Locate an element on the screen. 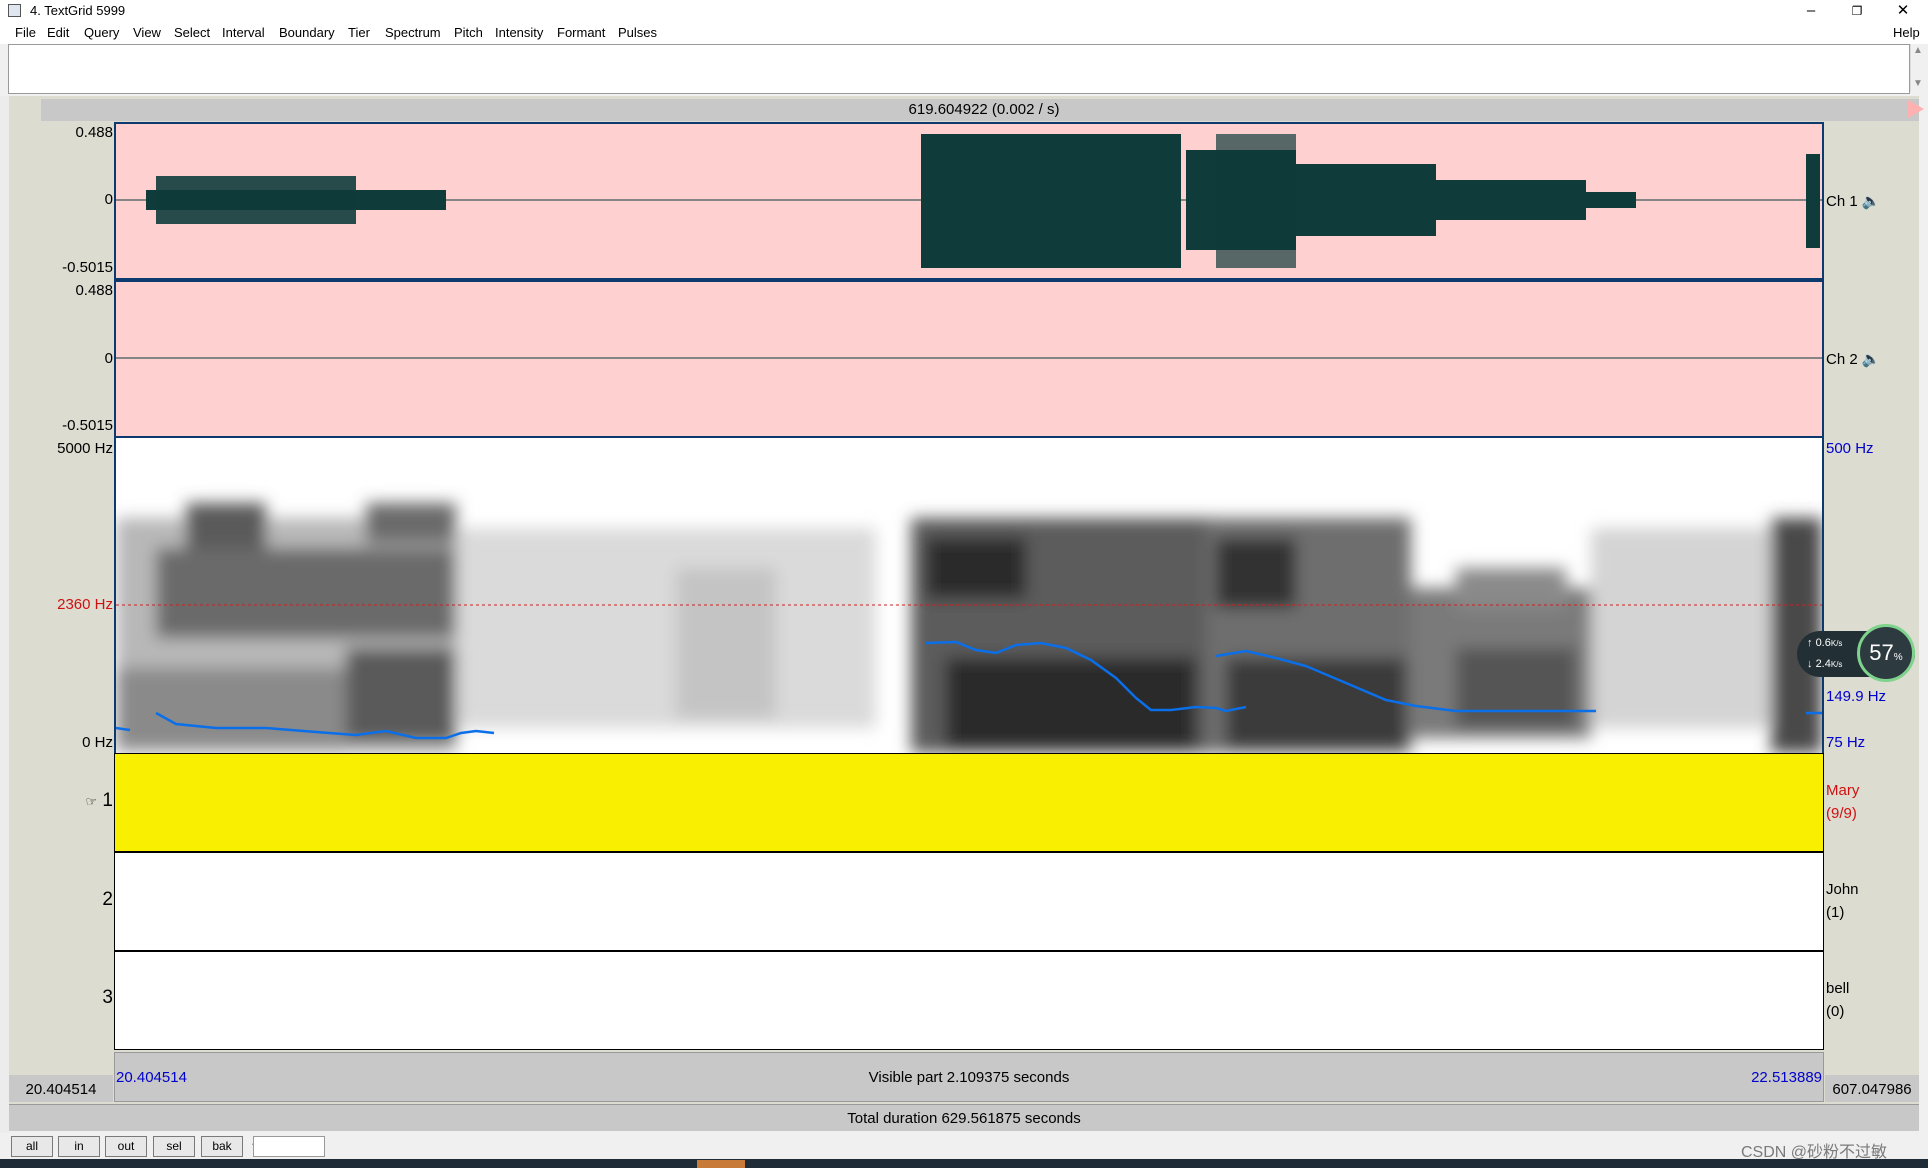 This screenshot has width=1928, height=1168. pitch-value-label: 149.9 Hz is located at coordinates (1856, 696).